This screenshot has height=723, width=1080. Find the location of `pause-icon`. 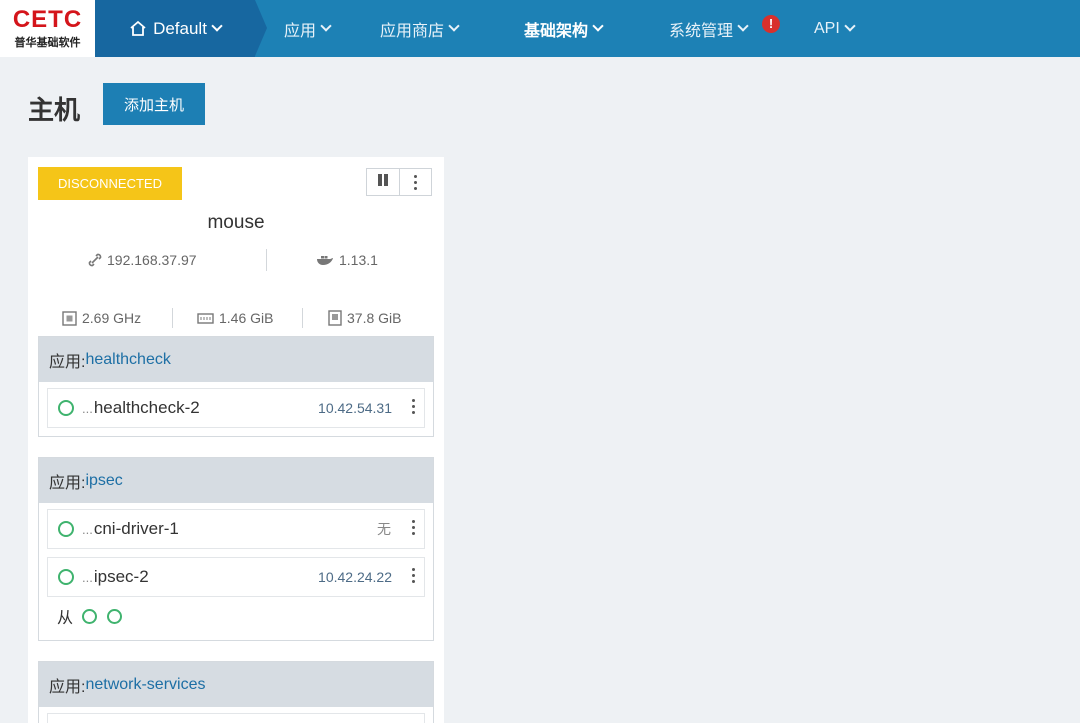

pause-icon is located at coordinates (383, 182).